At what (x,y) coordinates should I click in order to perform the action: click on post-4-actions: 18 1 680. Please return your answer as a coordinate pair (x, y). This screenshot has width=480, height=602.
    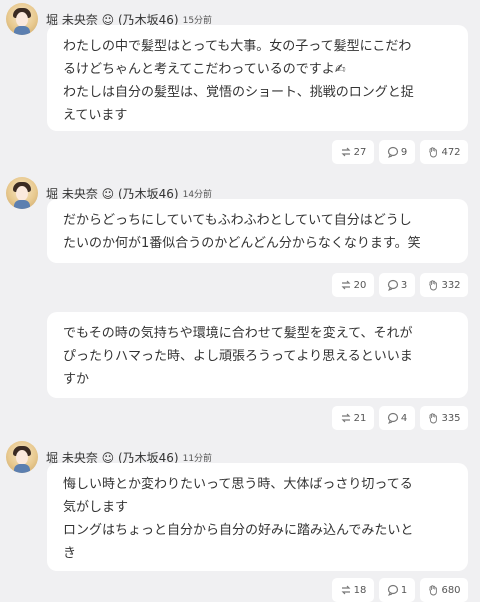
    Looking at the image, I should click on (400, 590).